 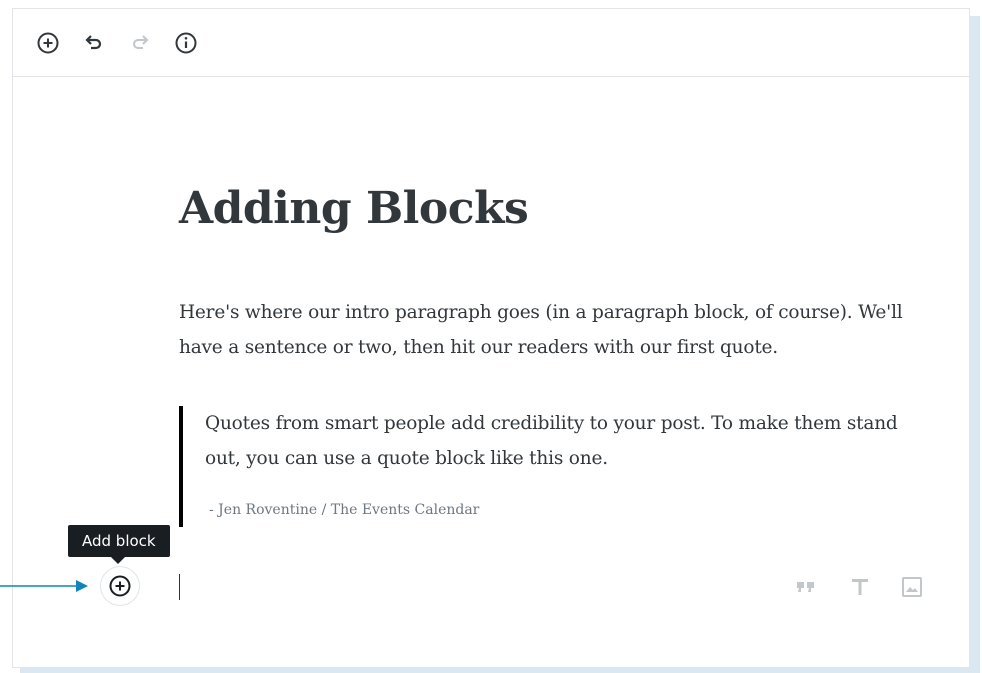 What do you see at coordinates (354, 209) in the screenshot?
I see `post-title: Adding Blocks` at bounding box center [354, 209].